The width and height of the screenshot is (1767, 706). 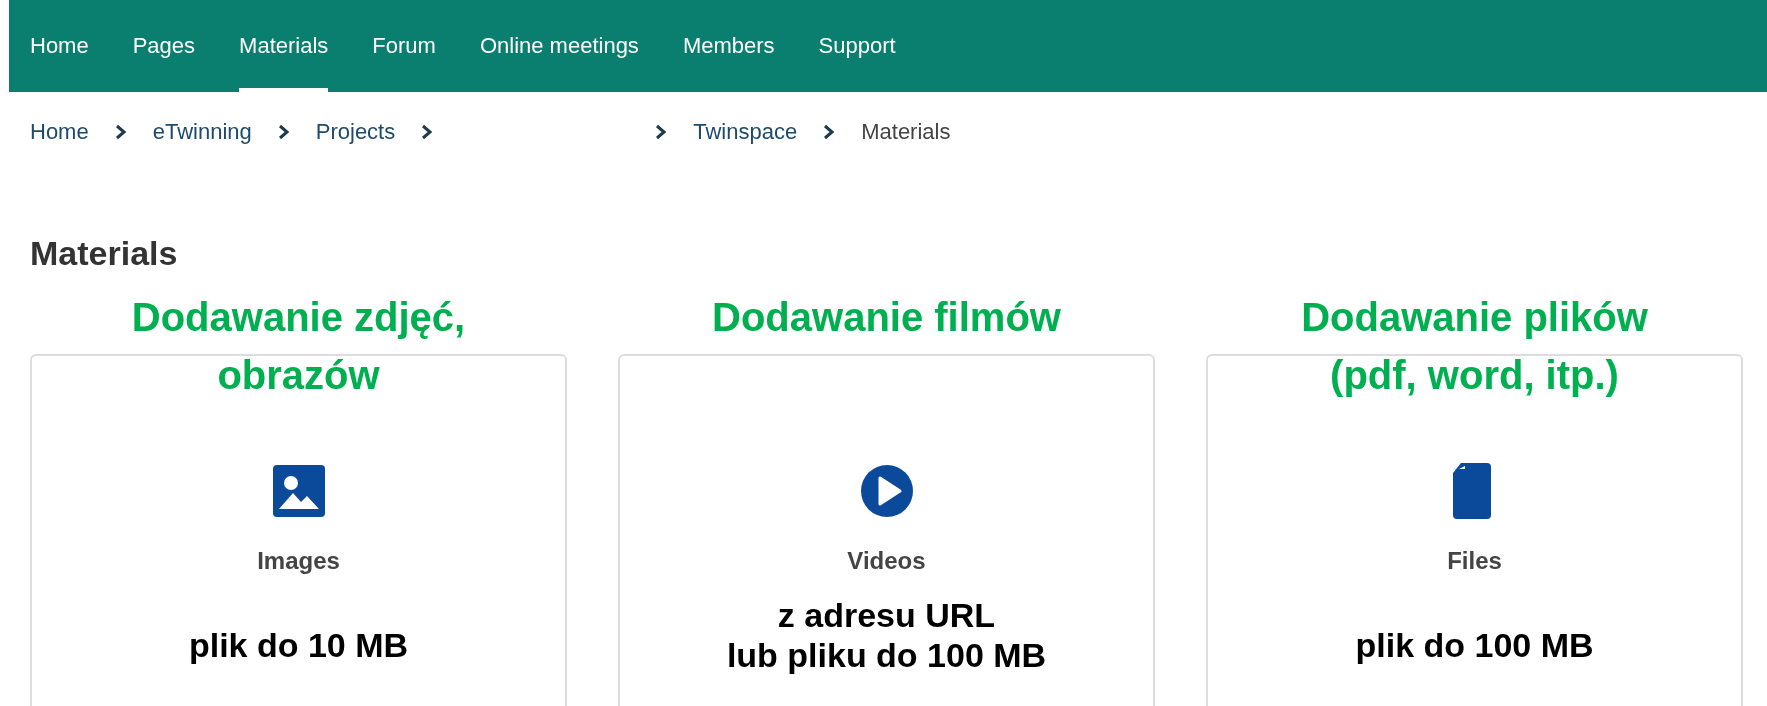 What do you see at coordinates (886, 561) in the screenshot?
I see `card-label: Videos` at bounding box center [886, 561].